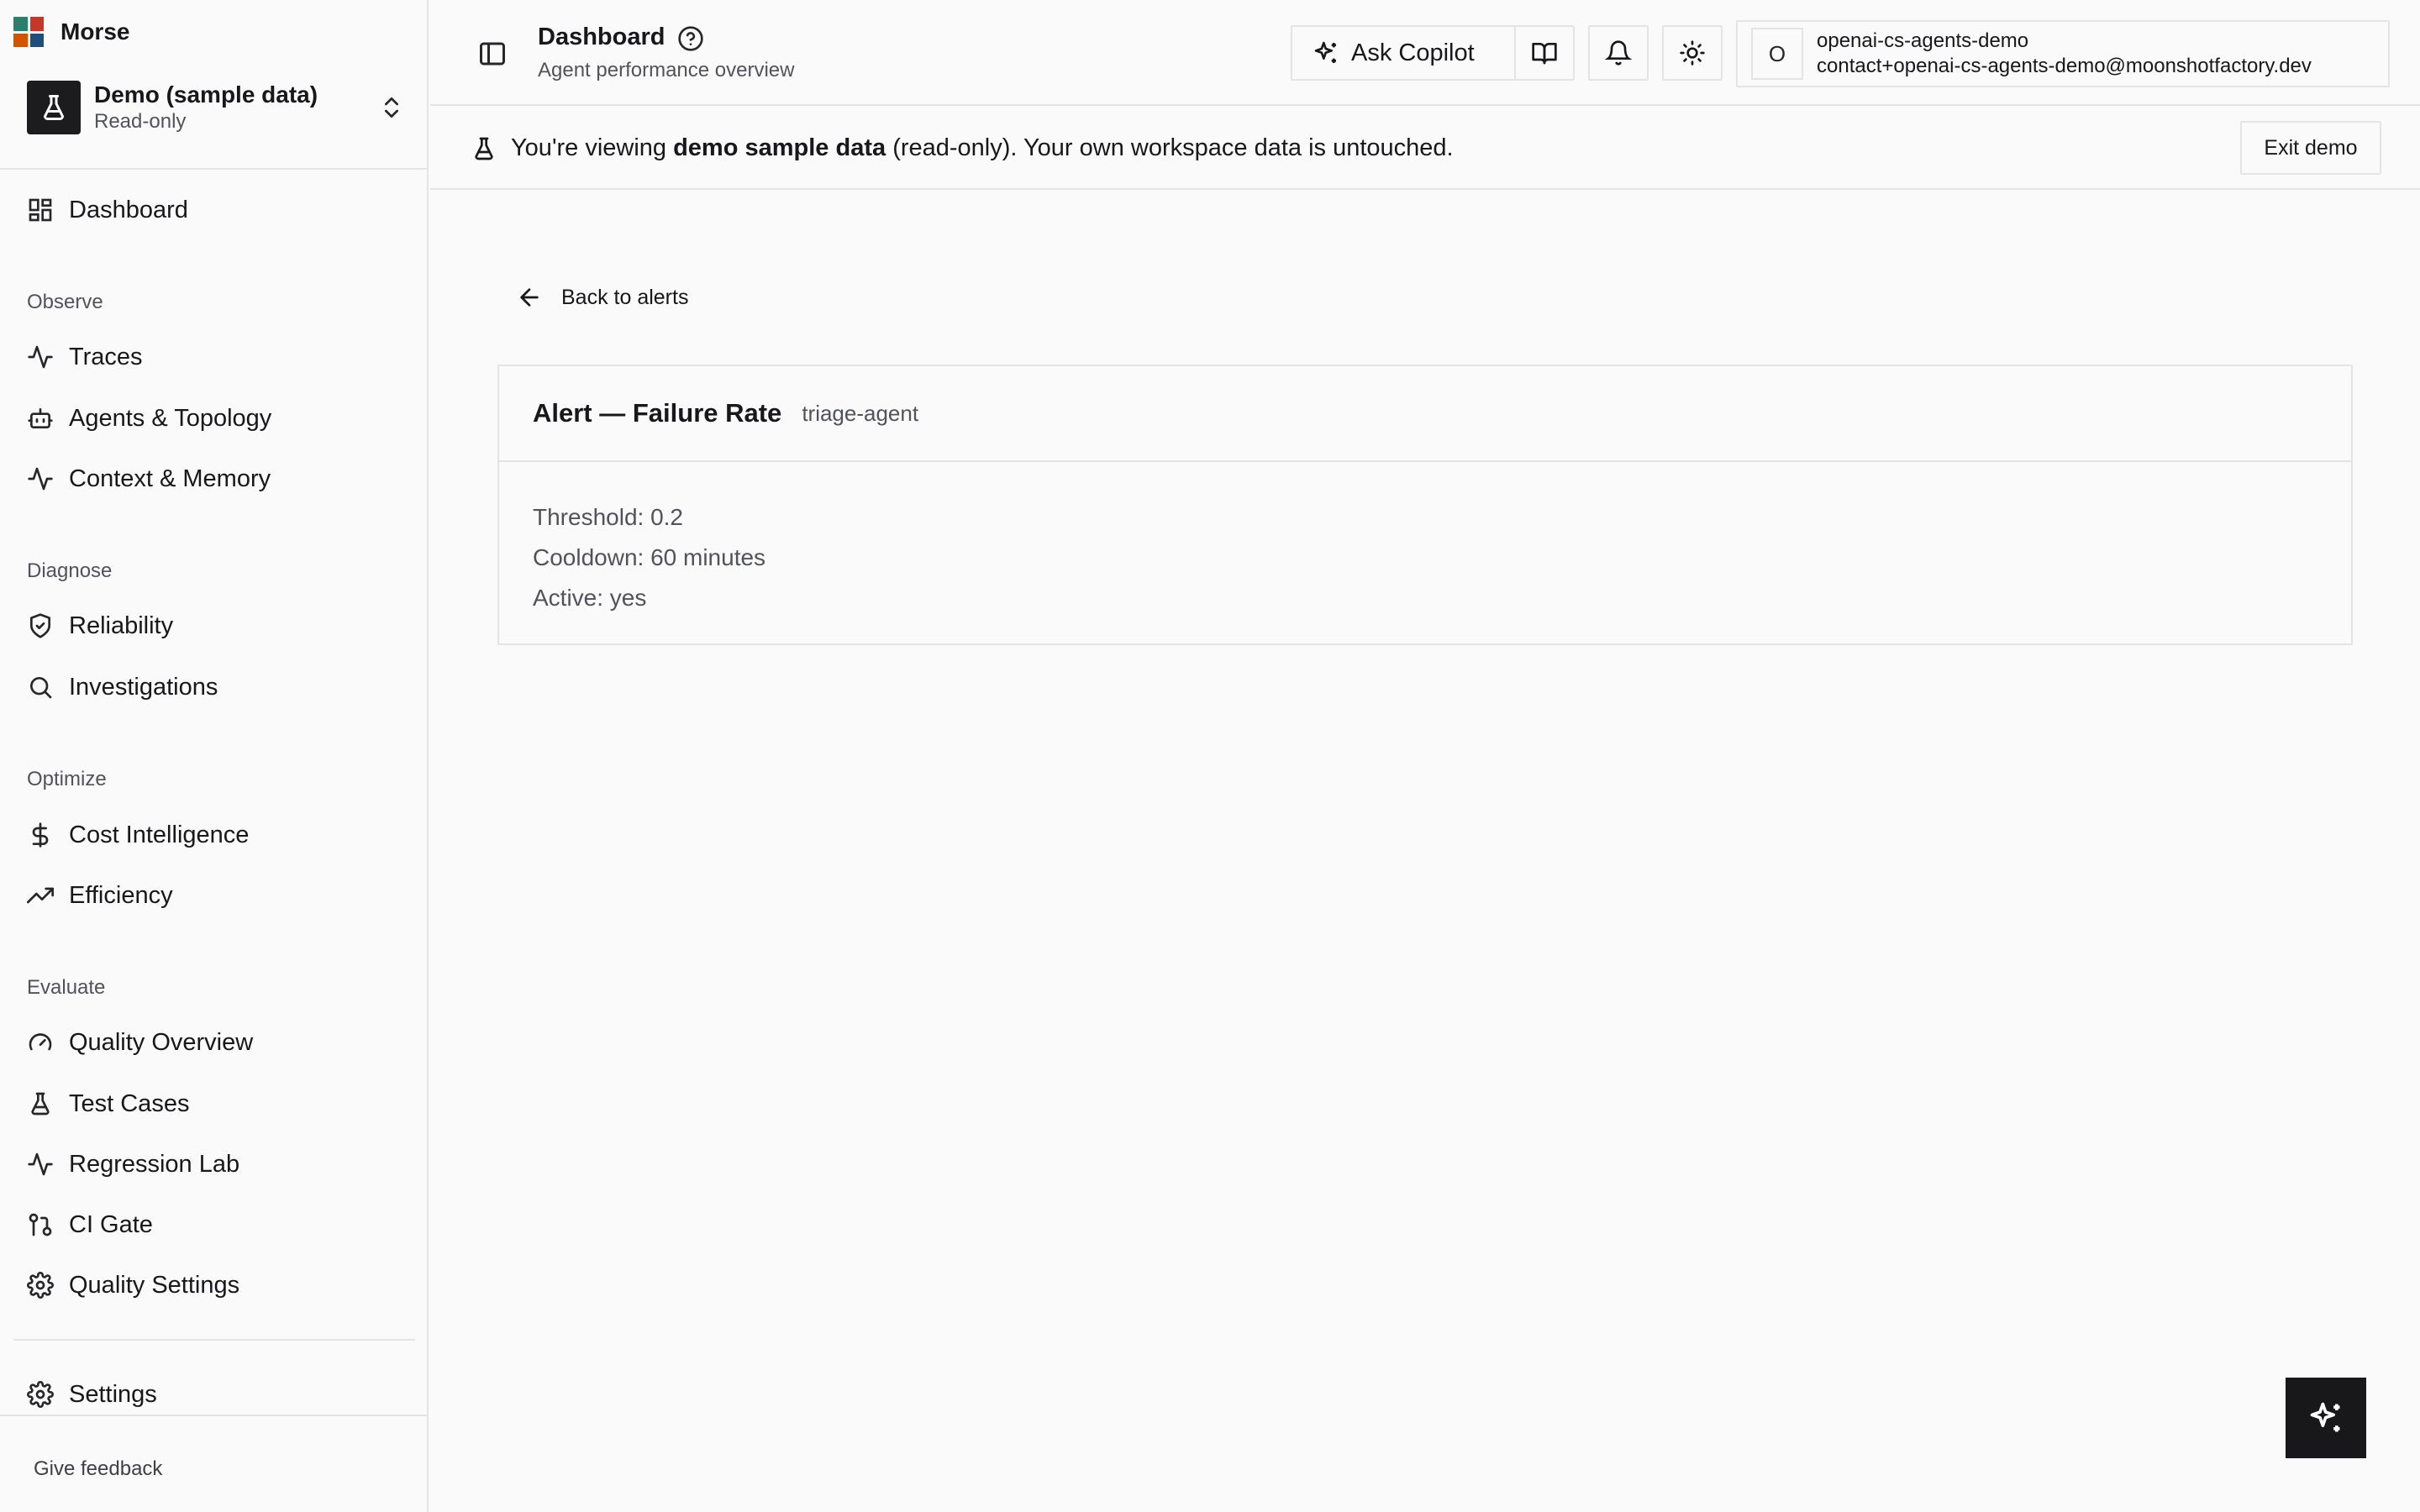  I want to click on exit-demo-button: Exit demo, so click(2310, 148).